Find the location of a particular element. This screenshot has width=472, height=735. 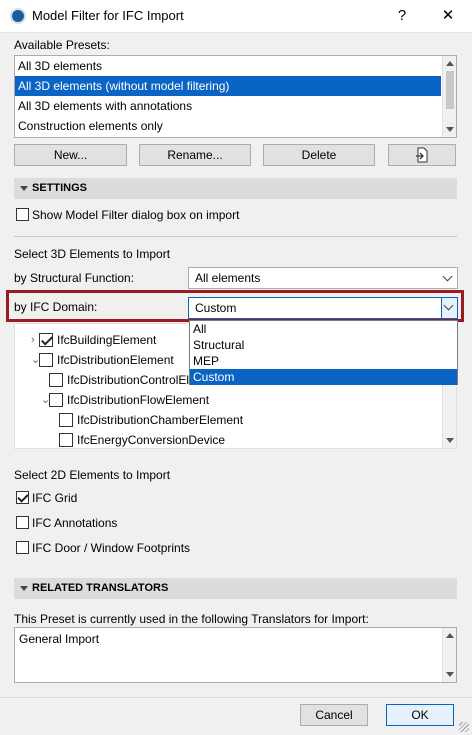

app-icon is located at coordinates (18, 16).